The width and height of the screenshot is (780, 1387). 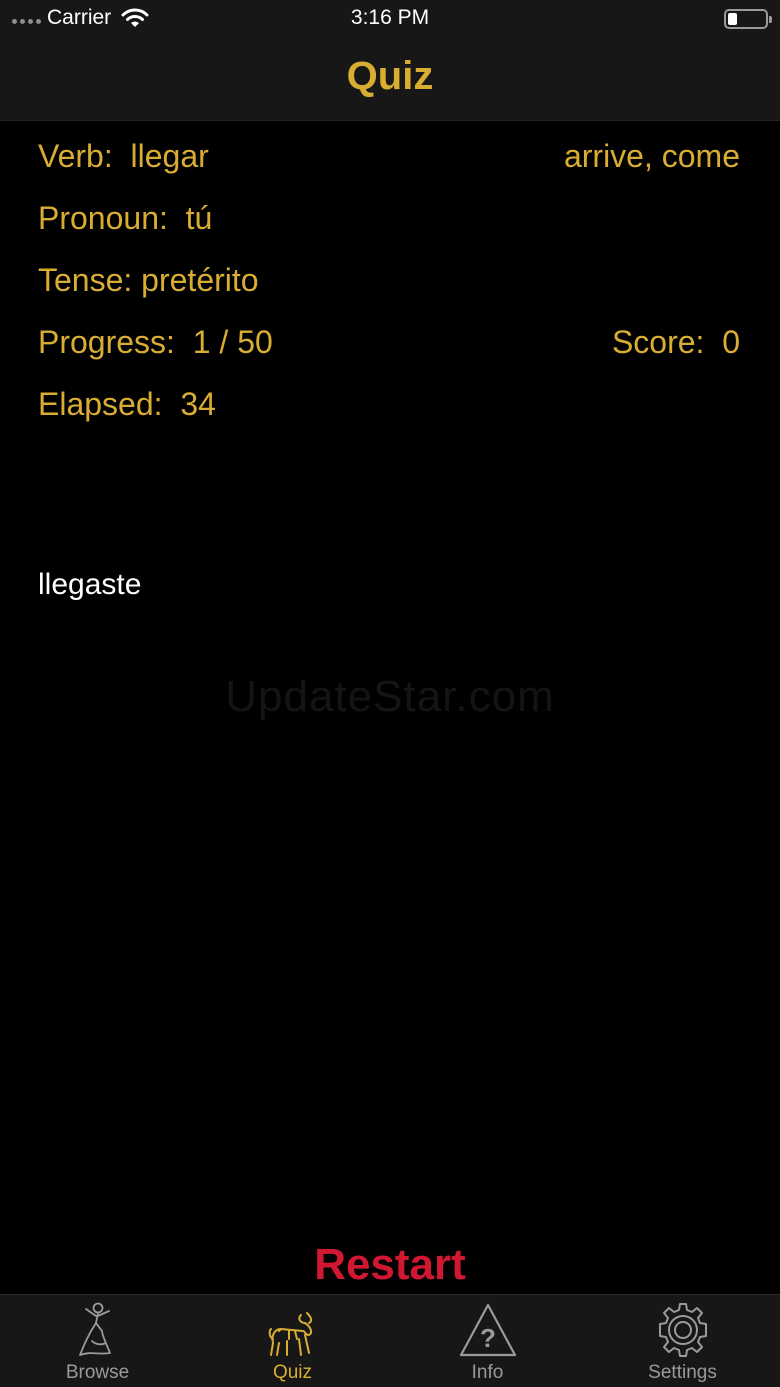 I want to click on pronoun-row: Pronoun: tú, so click(x=125, y=218).